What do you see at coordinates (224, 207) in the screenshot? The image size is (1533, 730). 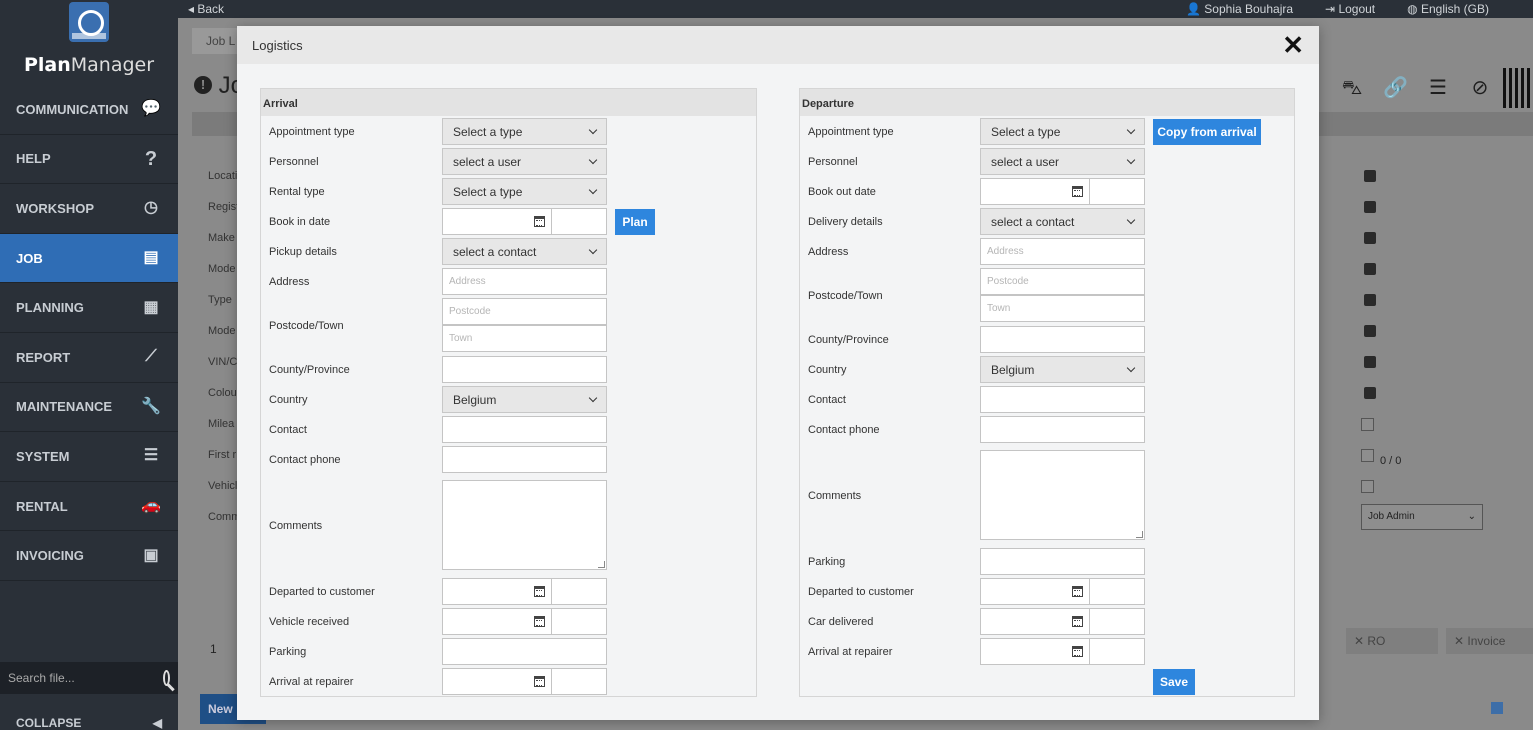 I see `bg-label: Regist` at bounding box center [224, 207].